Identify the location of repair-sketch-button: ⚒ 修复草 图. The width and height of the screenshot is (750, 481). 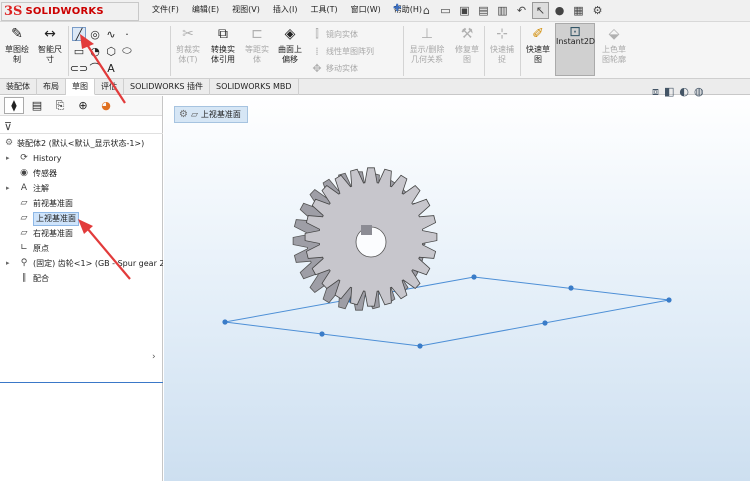
(467, 45).